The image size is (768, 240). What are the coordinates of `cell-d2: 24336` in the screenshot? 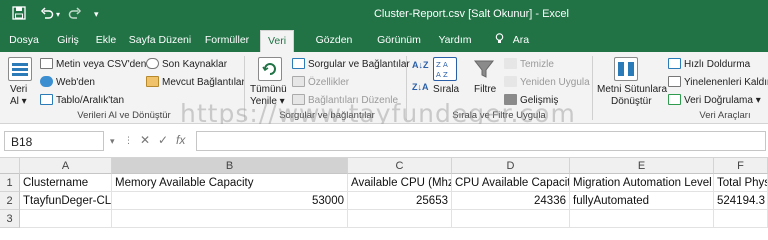 It's located at (511, 201).